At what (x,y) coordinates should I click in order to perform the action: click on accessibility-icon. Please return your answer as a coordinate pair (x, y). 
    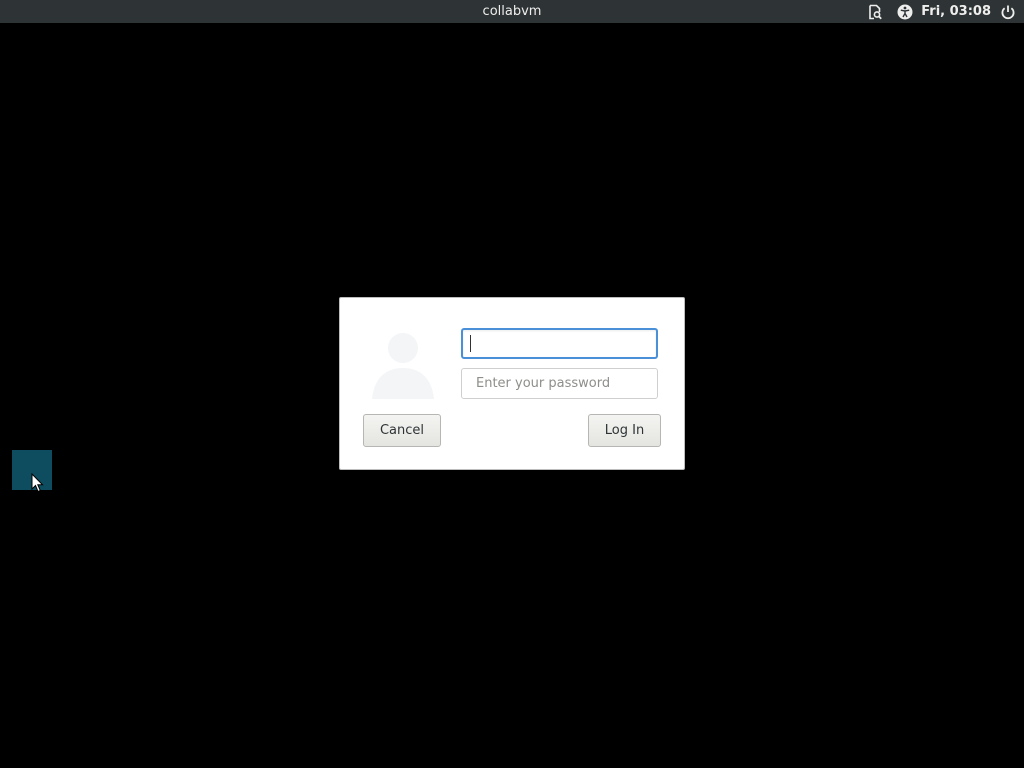
    Looking at the image, I should click on (905, 12).